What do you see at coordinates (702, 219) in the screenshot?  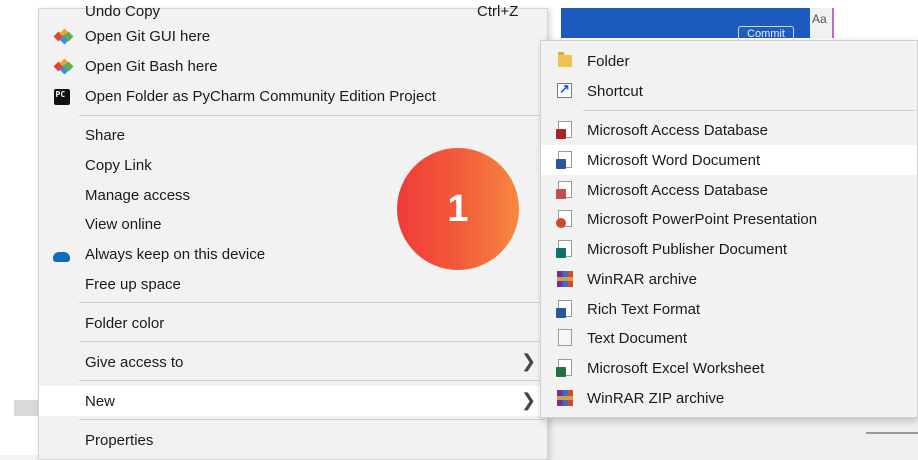 I see `submenu-item-label: Microsoft PowerPoint Presentation` at bounding box center [702, 219].